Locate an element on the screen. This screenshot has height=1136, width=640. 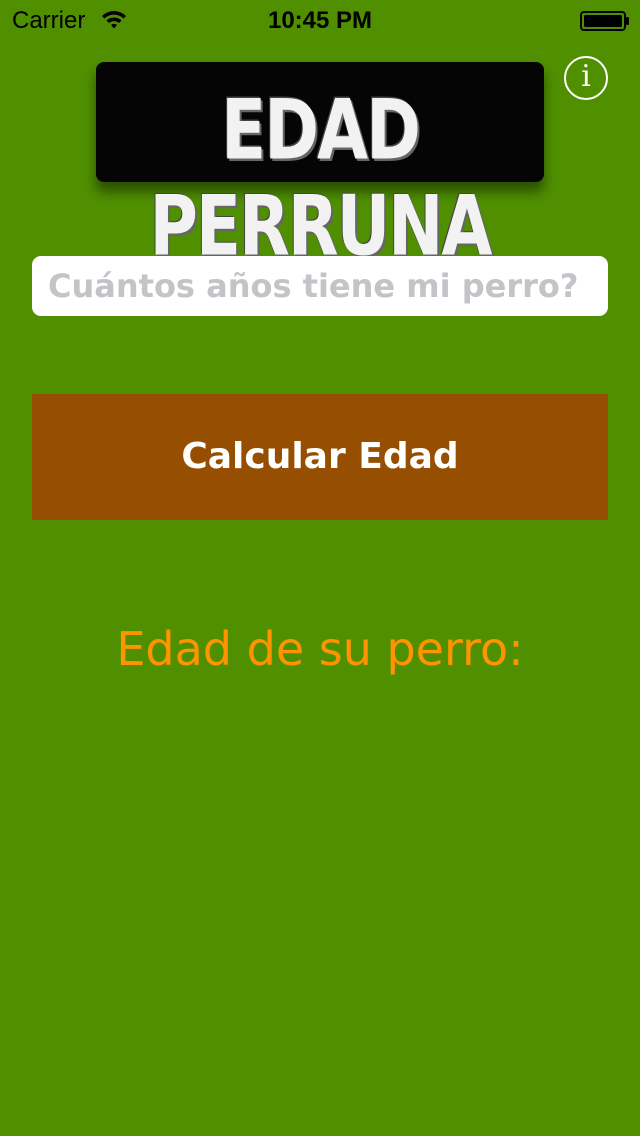
dog-age-input is located at coordinates (320, 286).